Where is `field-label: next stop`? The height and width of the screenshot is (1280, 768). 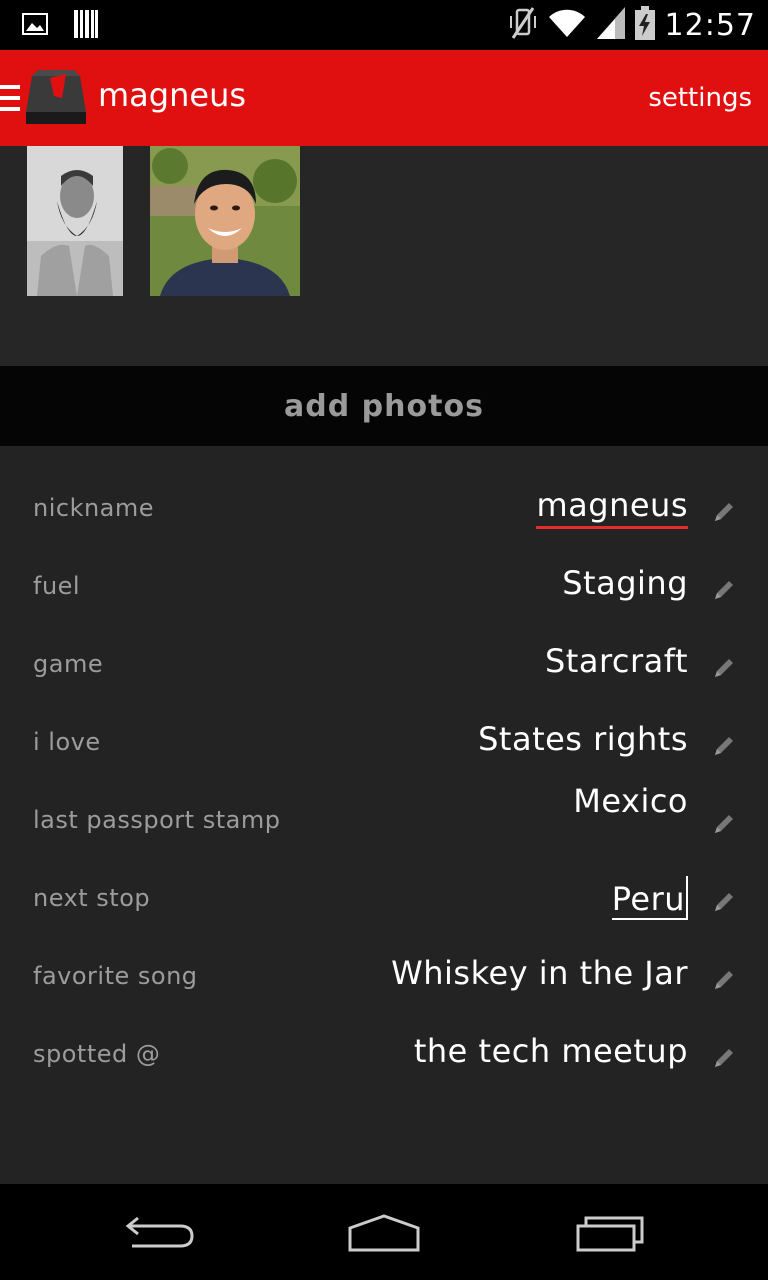 field-label: next stop is located at coordinates (92, 898).